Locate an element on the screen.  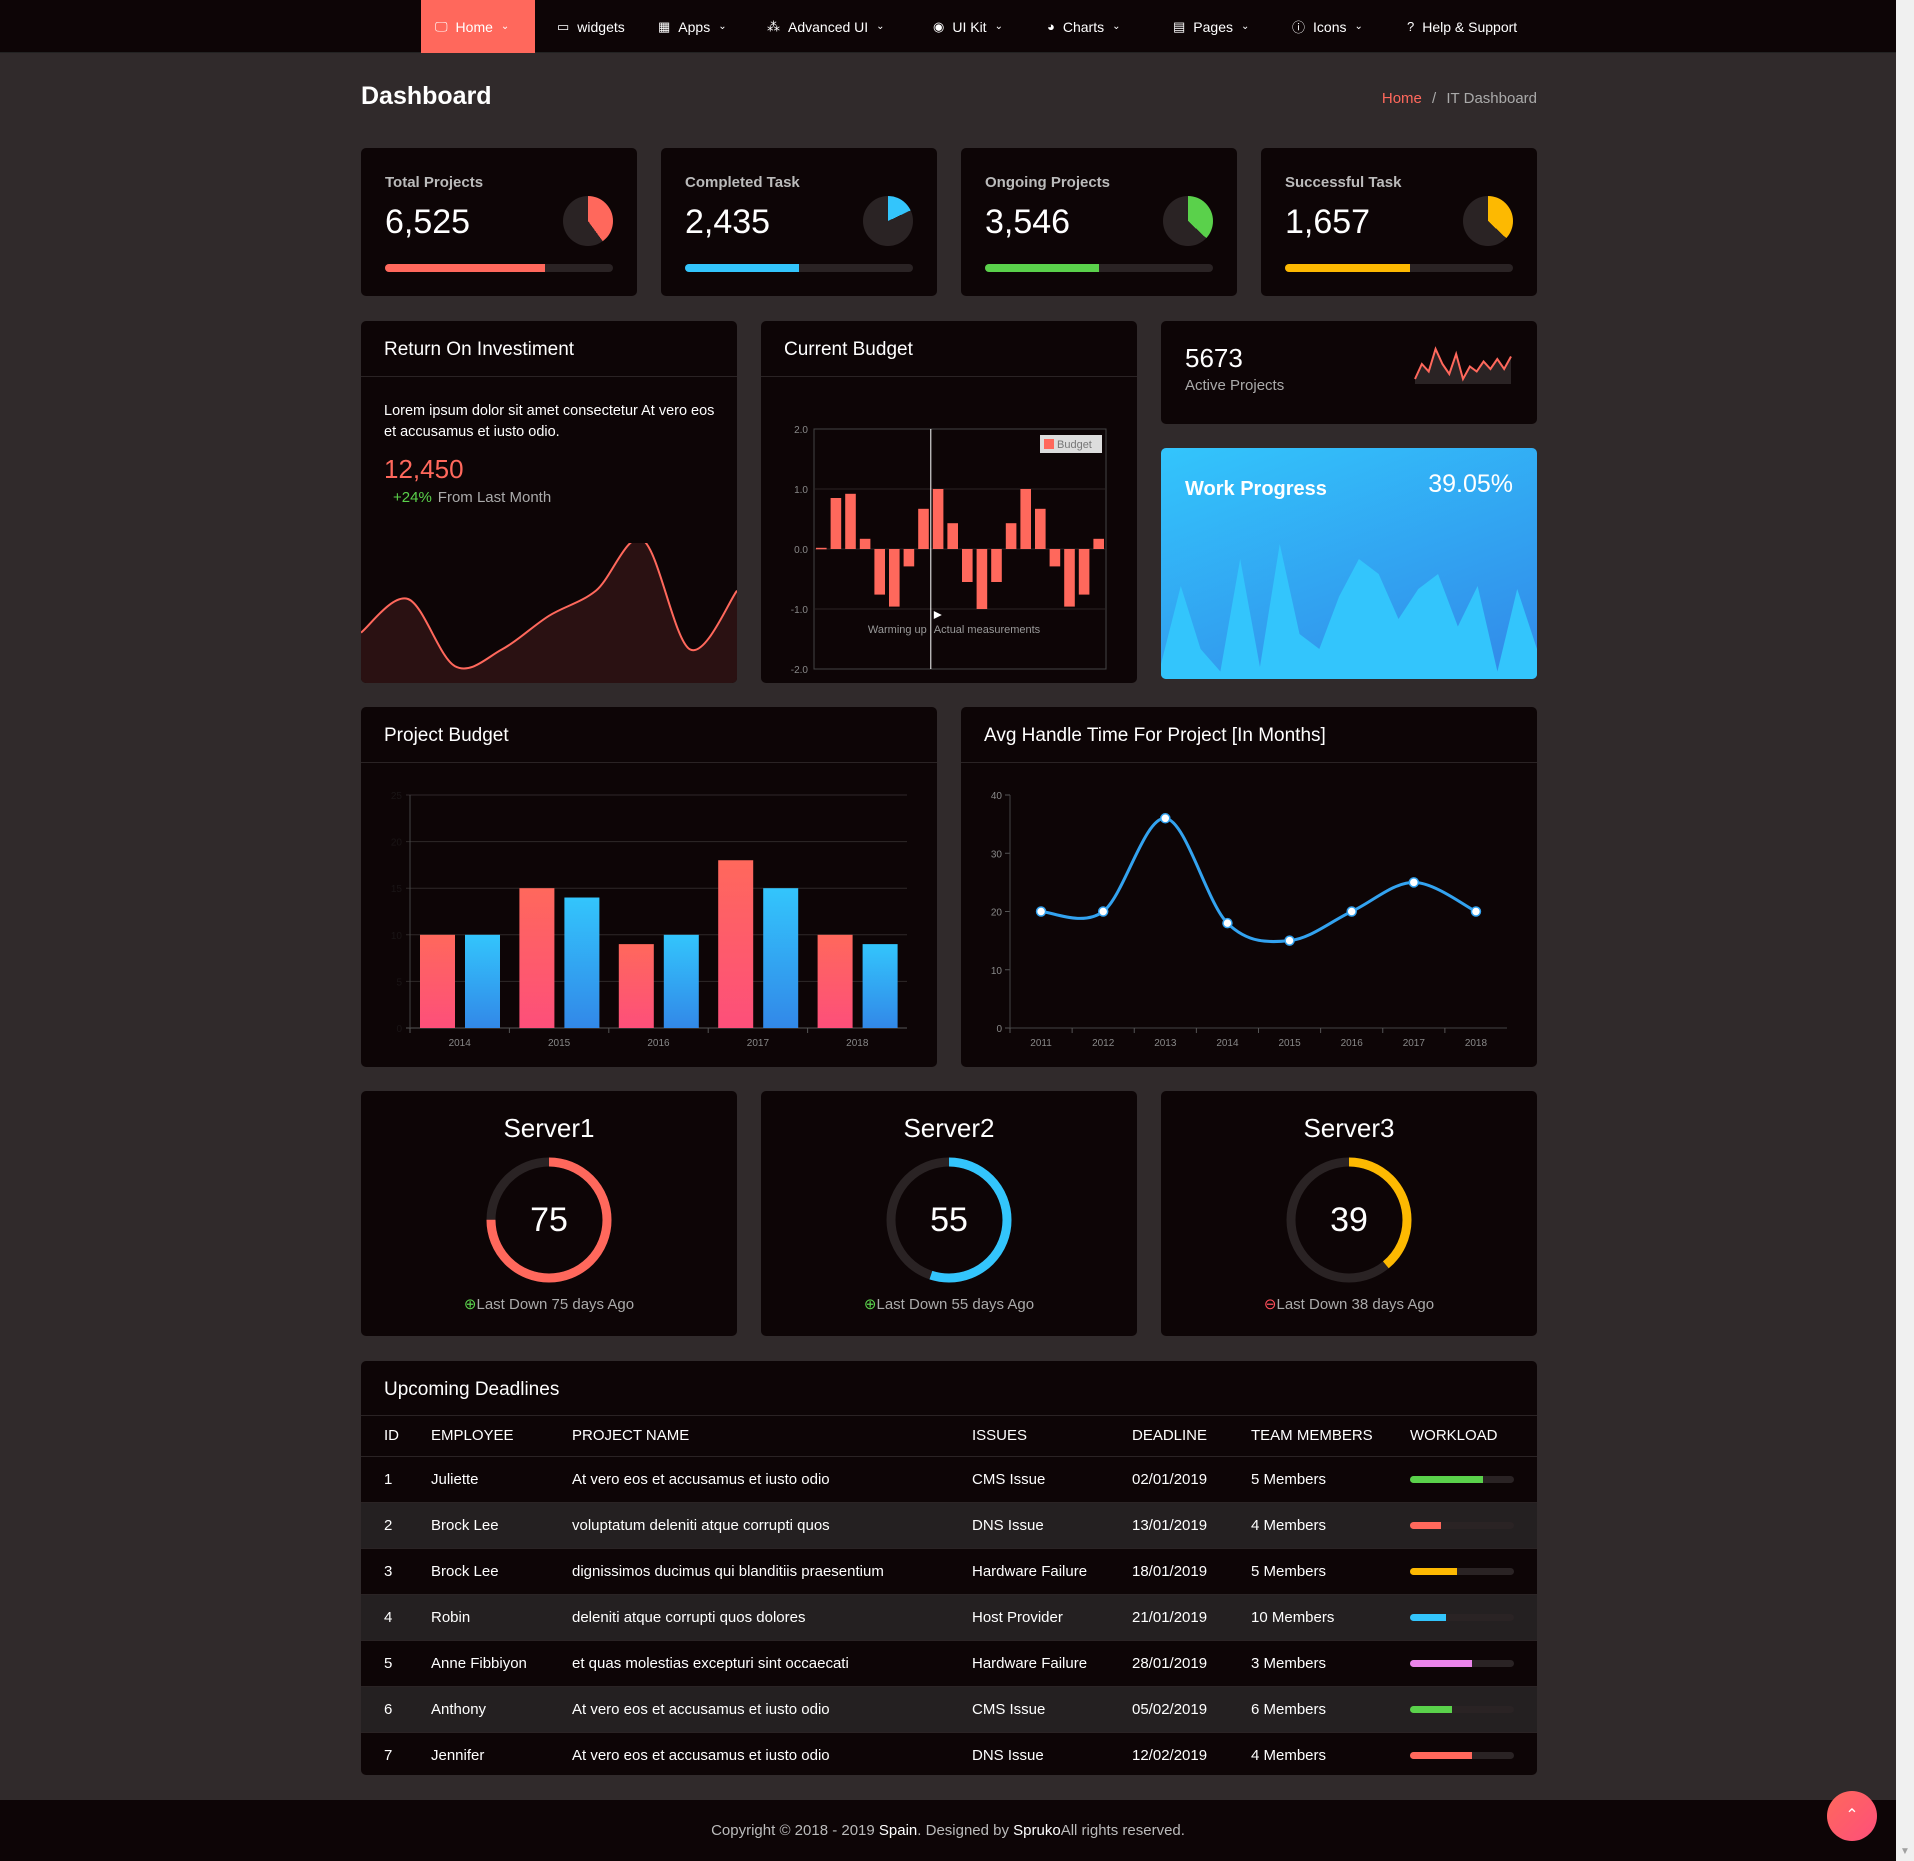
cell-project: voluptatum deleniti atque corrupti quos is located at coordinates (749, 1525).